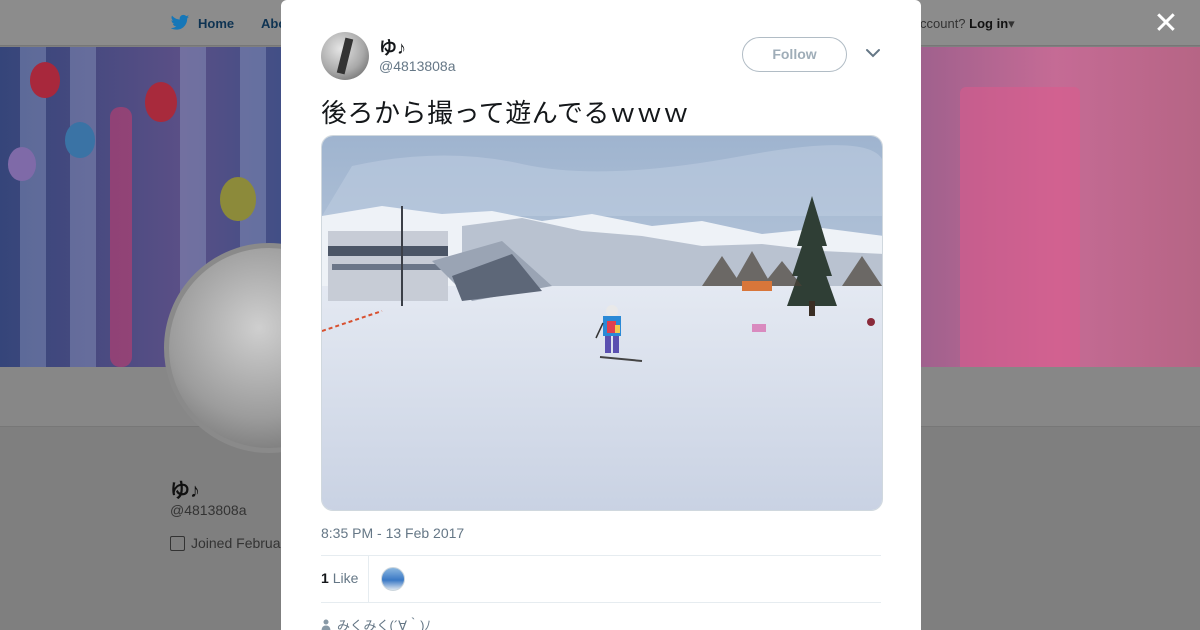 The image size is (1200, 630). Describe the element at coordinates (943, 23) in the screenshot. I see `account-question: ccount?` at that location.